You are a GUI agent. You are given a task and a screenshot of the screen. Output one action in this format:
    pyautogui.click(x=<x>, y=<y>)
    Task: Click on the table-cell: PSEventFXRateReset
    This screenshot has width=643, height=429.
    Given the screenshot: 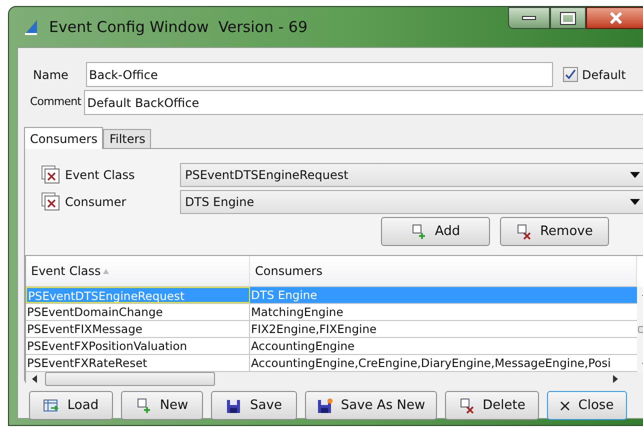 What is the action you would take?
    pyautogui.click(x=138, y=363)
    